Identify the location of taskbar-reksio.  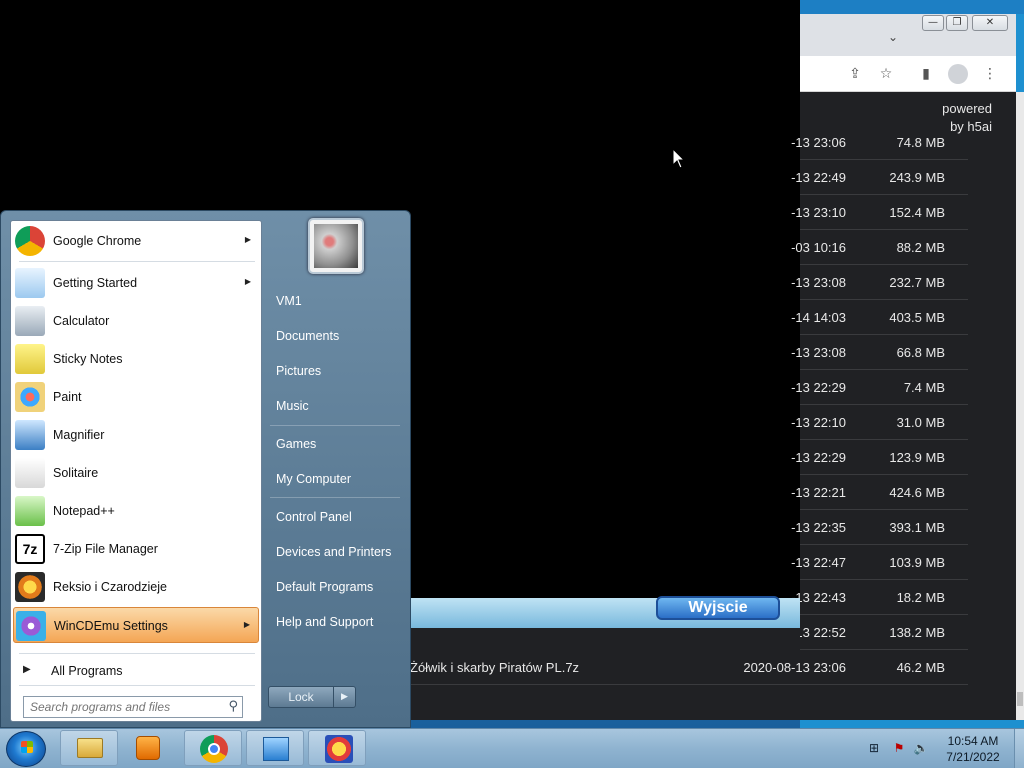
(337, 748).